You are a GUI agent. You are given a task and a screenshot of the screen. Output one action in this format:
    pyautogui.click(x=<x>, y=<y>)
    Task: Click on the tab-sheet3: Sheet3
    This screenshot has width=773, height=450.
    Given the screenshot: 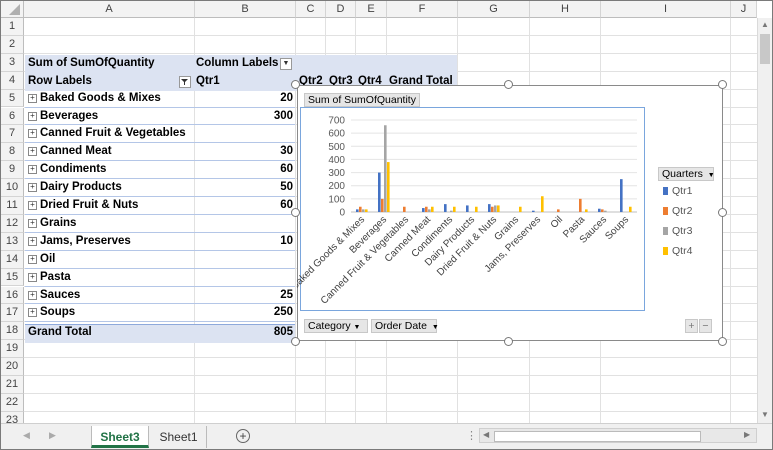 What is the action you would take?
    pyautogui.click(x=120, y=437)
    